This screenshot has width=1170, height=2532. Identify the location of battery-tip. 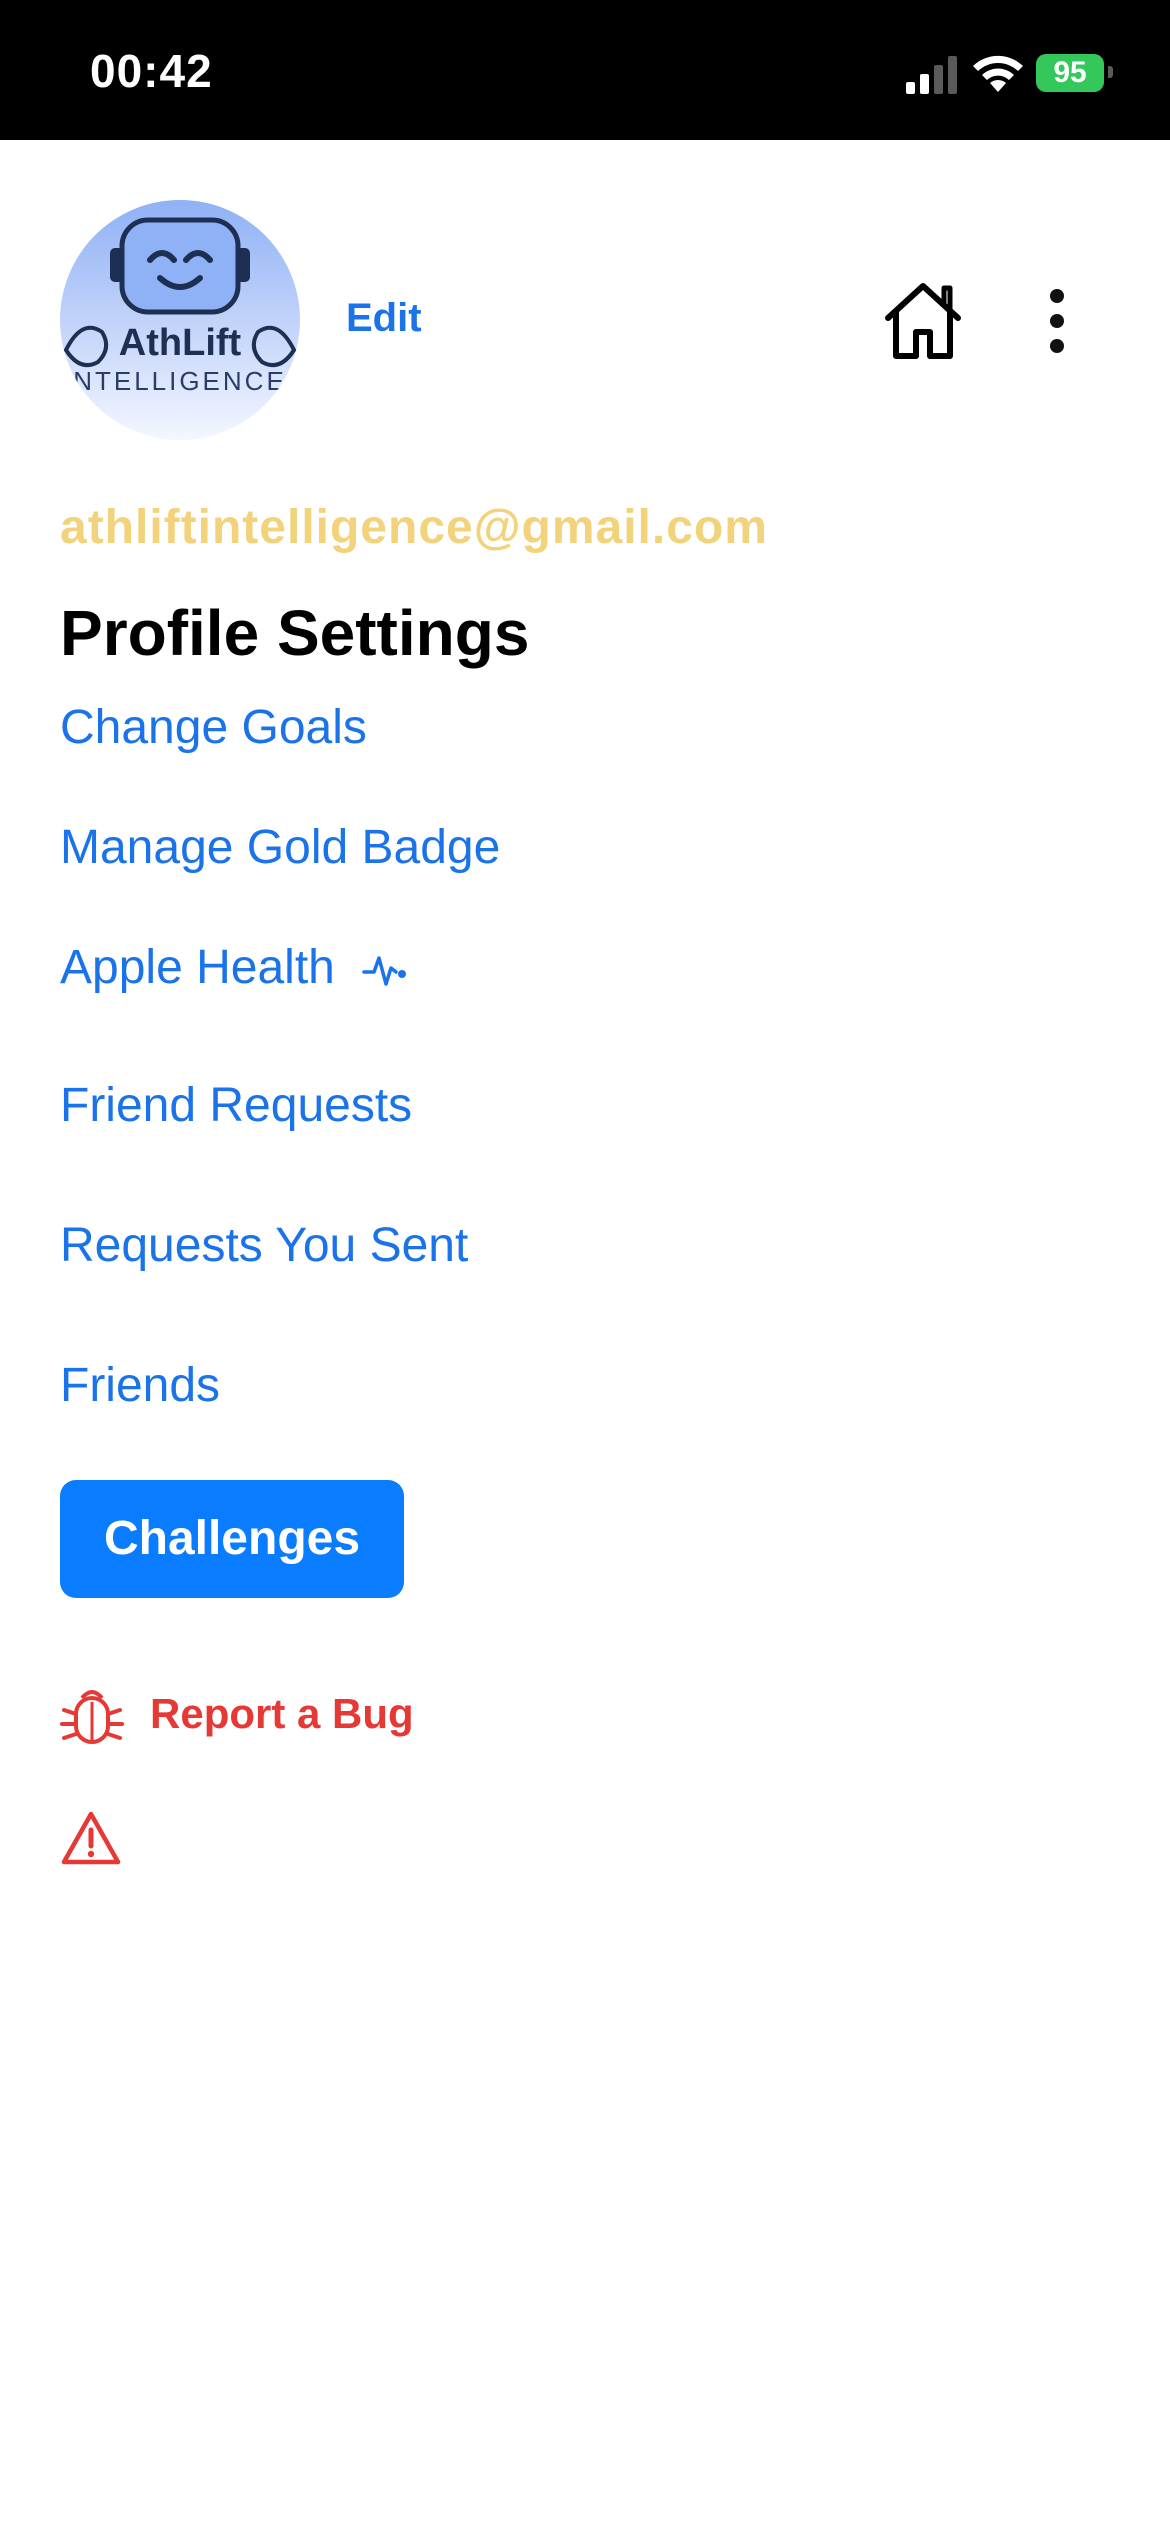
(1110, 72).